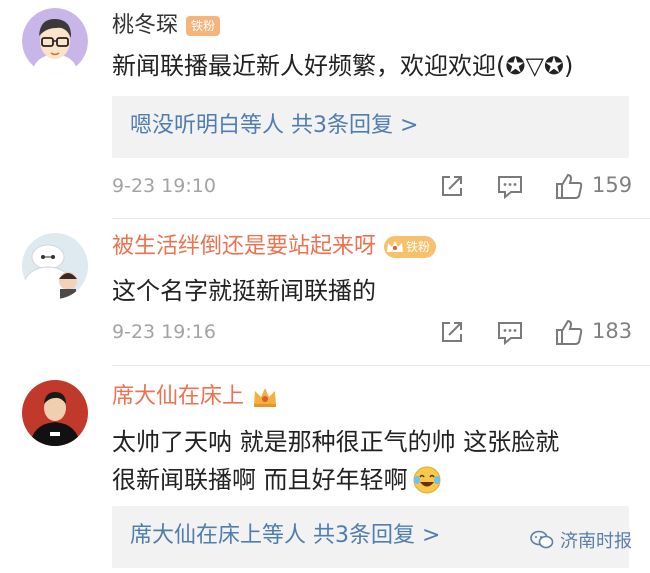 The height and width of the screenshot is (573, 650). What do you see at coordinates (164, 186) in the screenshot?
I see `comment-time: 9-23 19:10` at bounding box center [164, 186].